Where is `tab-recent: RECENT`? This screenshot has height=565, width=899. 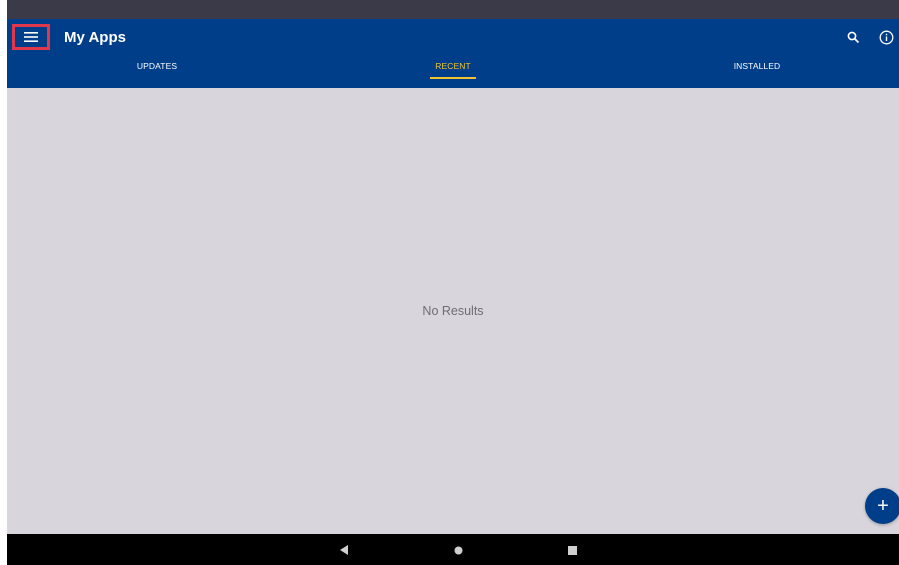
tab-recent: RECENT is located at coordinates (453, 72).